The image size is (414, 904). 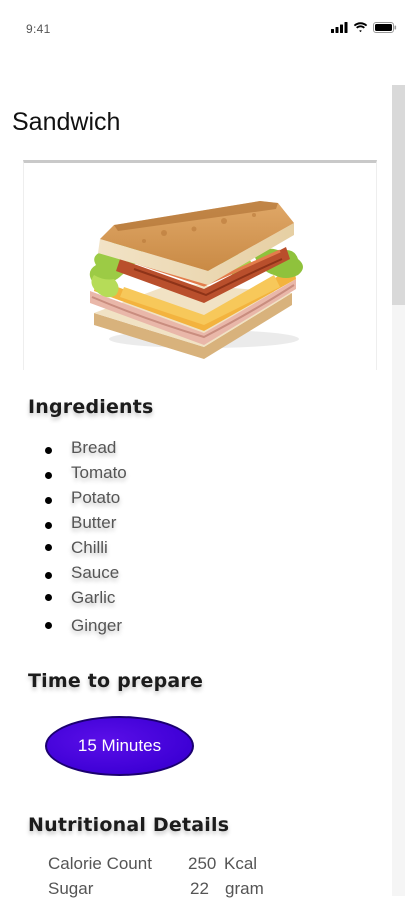 What do you see at coordinates (199, 888) in the screenshot?
I see `nutrition-value: 22` at bounding box center [199, 888].